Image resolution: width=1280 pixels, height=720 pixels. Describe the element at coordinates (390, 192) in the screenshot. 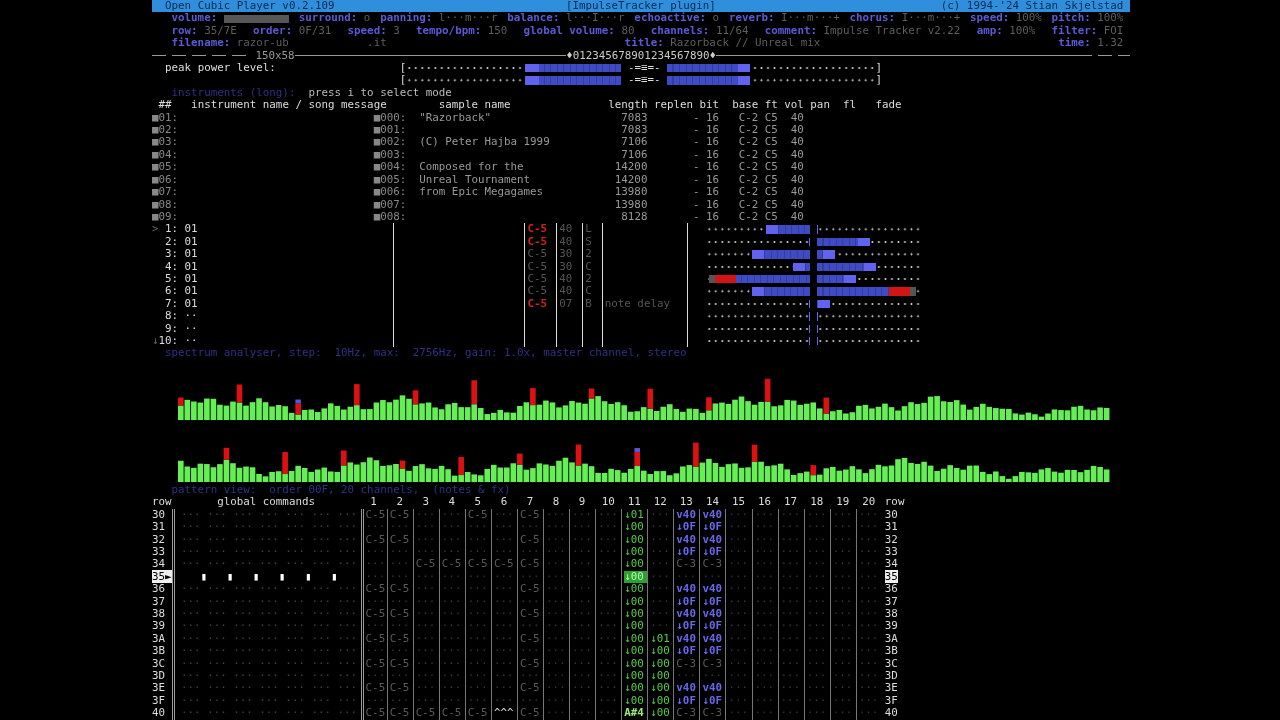

I see `sample-number: ■006:` at that location.